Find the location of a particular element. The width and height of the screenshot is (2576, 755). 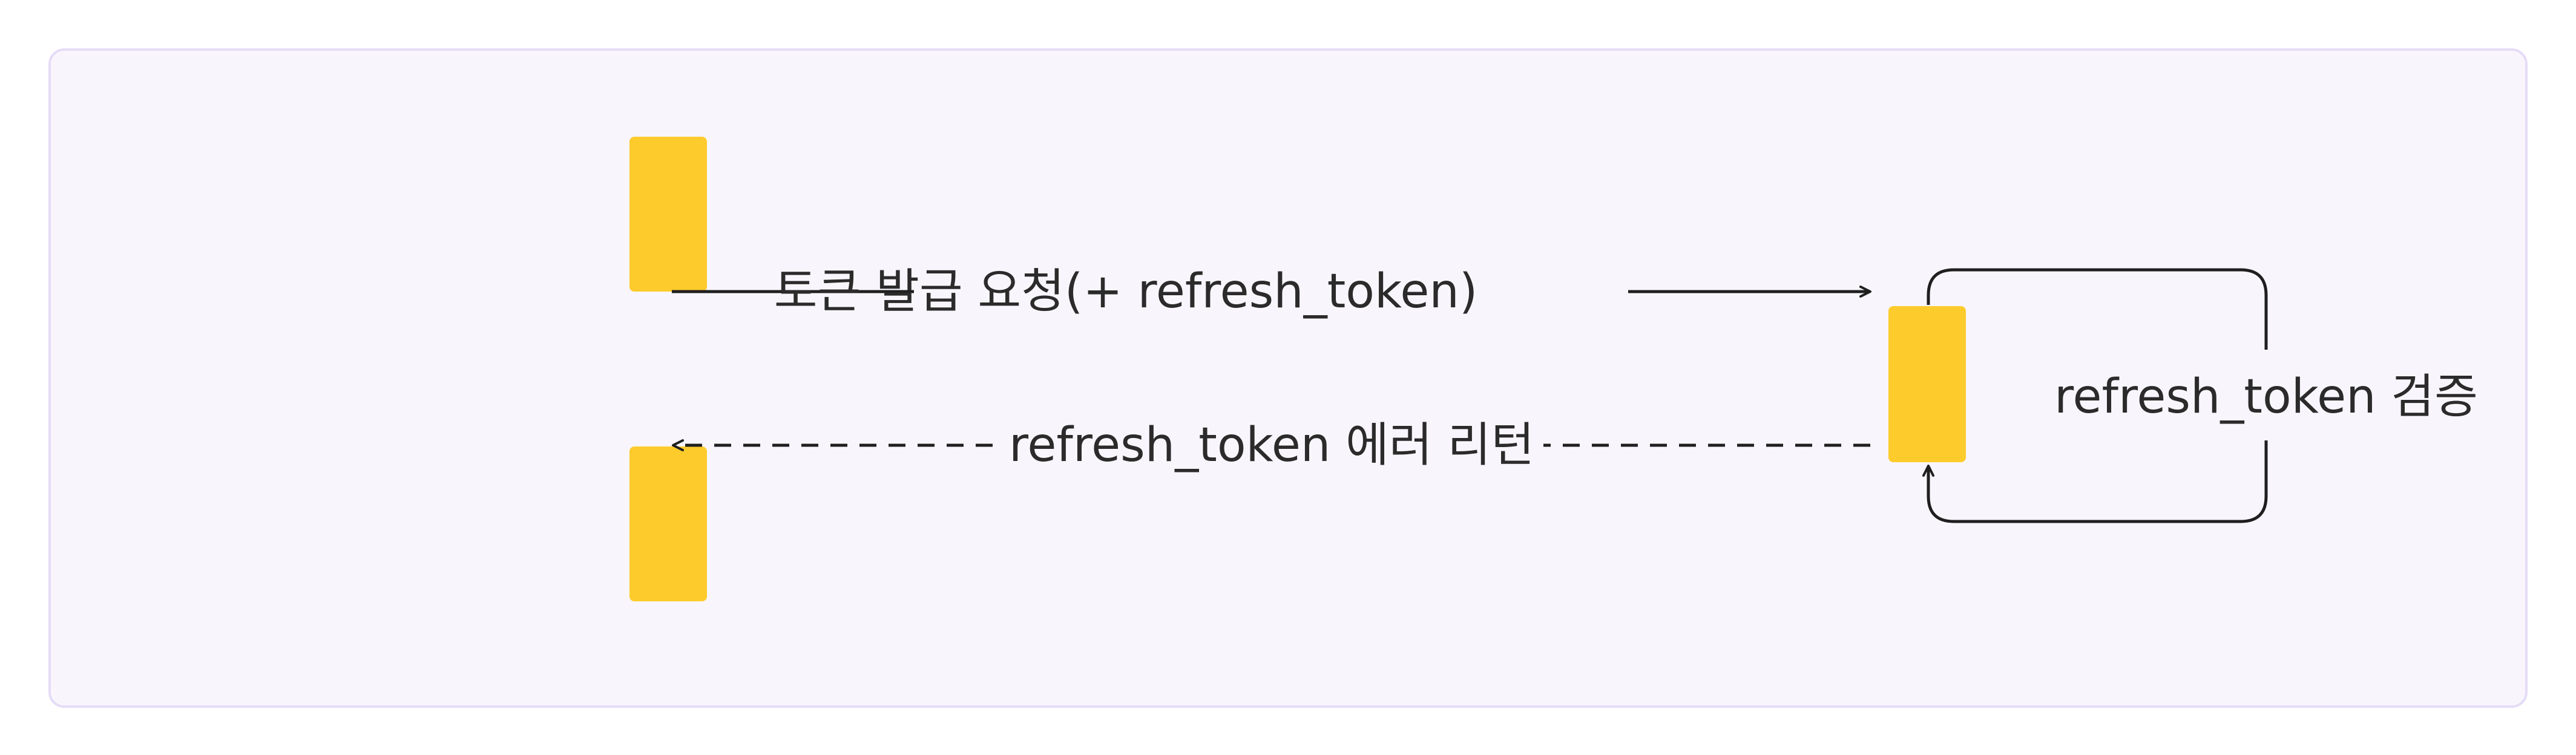

client-activation-top is located at coordinates (668, 214).